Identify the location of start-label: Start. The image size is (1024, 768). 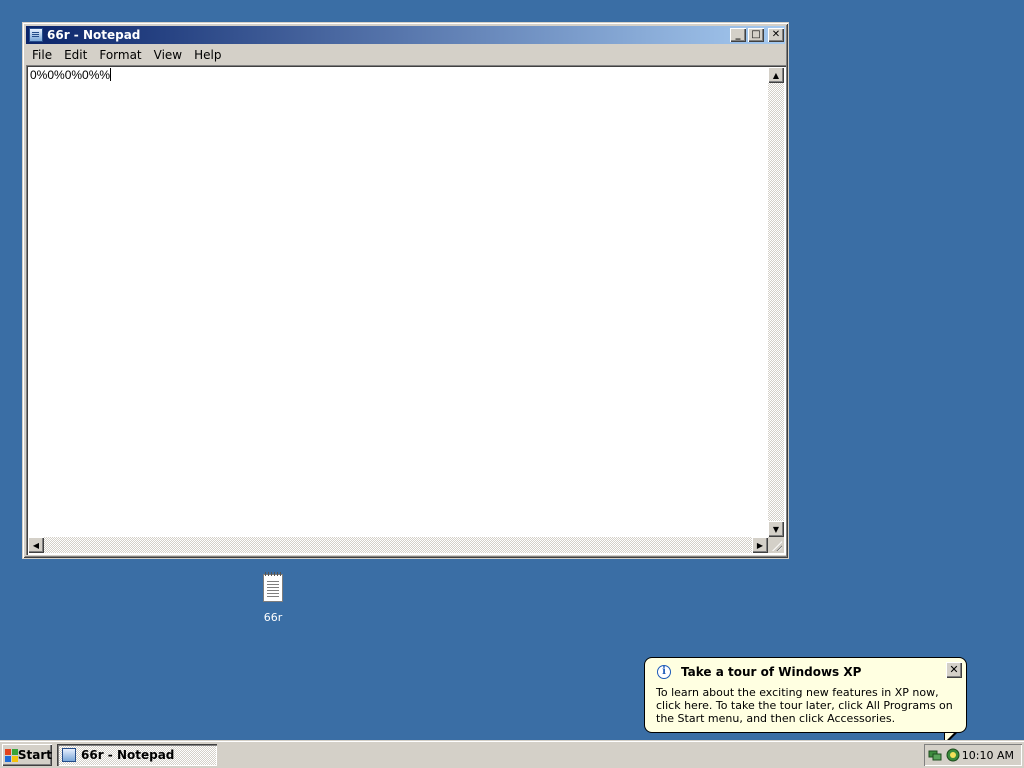
(34, 755).